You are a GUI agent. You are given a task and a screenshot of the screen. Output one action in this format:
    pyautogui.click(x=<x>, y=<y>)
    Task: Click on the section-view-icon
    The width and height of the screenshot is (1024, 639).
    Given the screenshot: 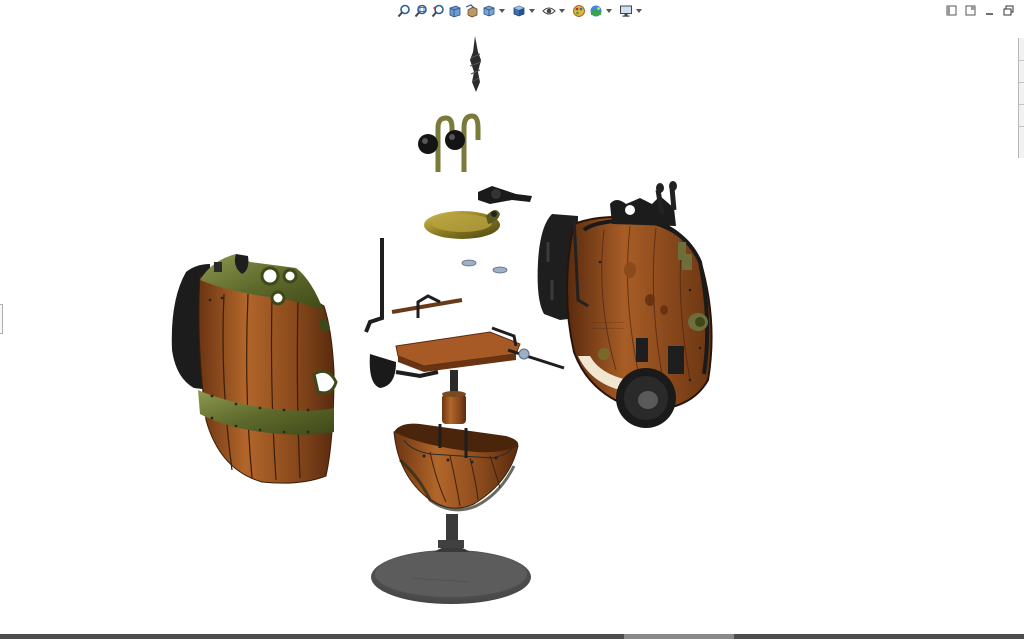 What is the action you would take?
    pyautogui.click(x=455, y=11)
    